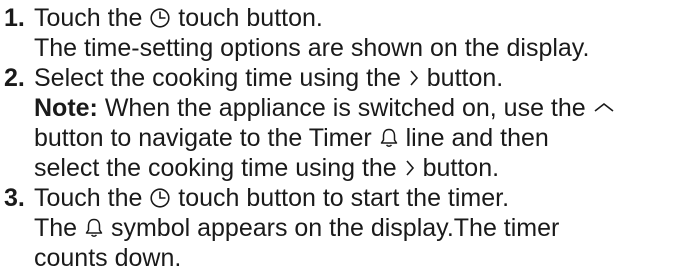  What do you see at coordinates (219, 168) in the screenshot?
I see `text-segment: select the cooking time using the` at bounding box center [219, 168].